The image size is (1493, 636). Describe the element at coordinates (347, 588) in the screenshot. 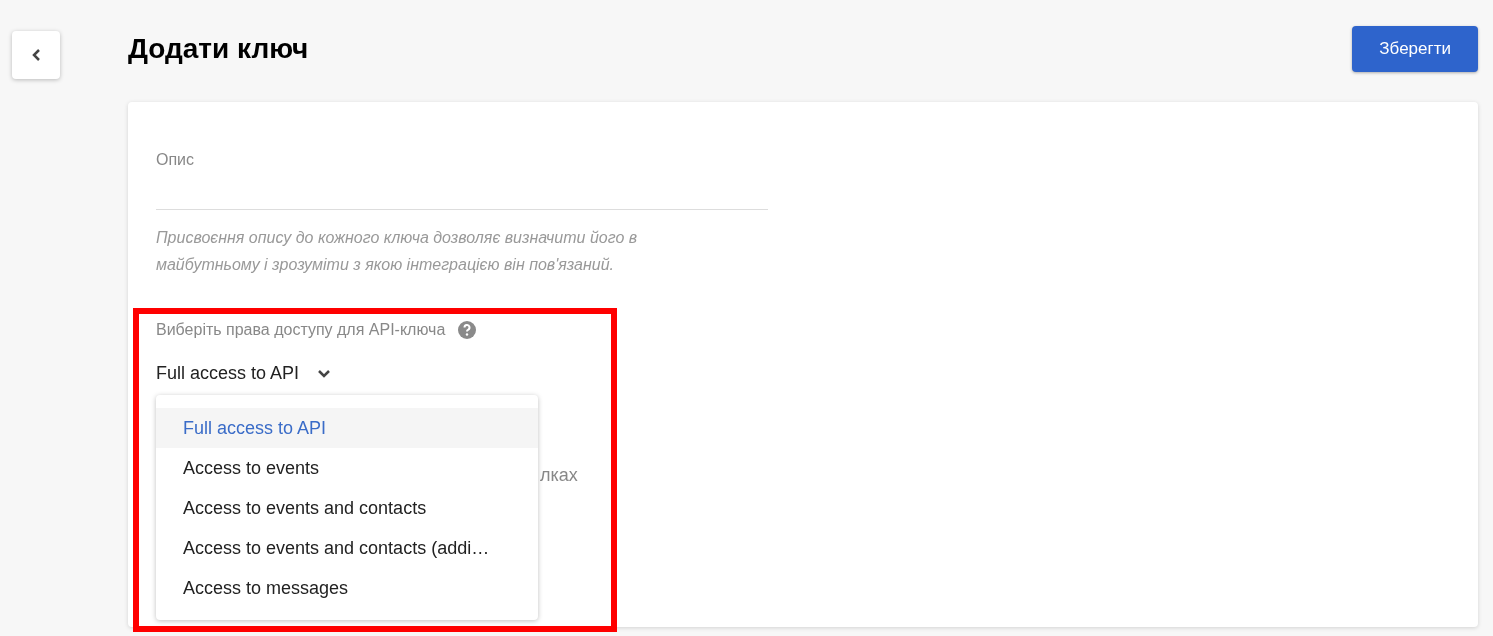

I see `dropdown-option: Access to messages` at that location.